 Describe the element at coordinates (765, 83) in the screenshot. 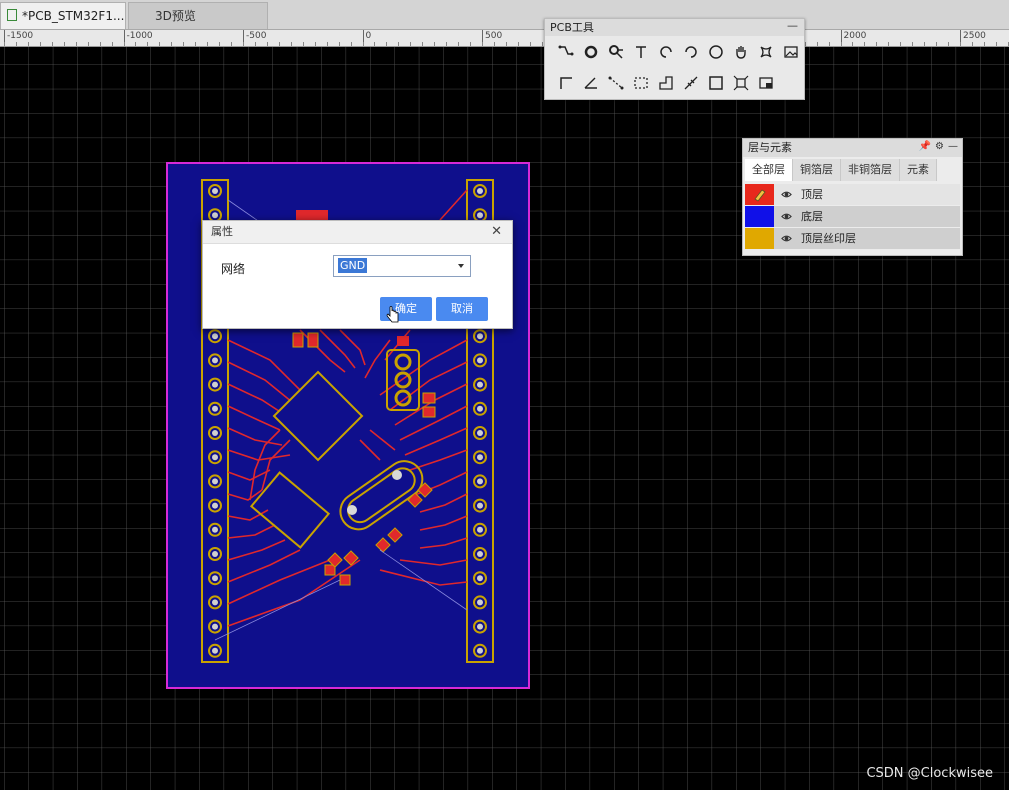

I see `copper-pour-icon` at that location.